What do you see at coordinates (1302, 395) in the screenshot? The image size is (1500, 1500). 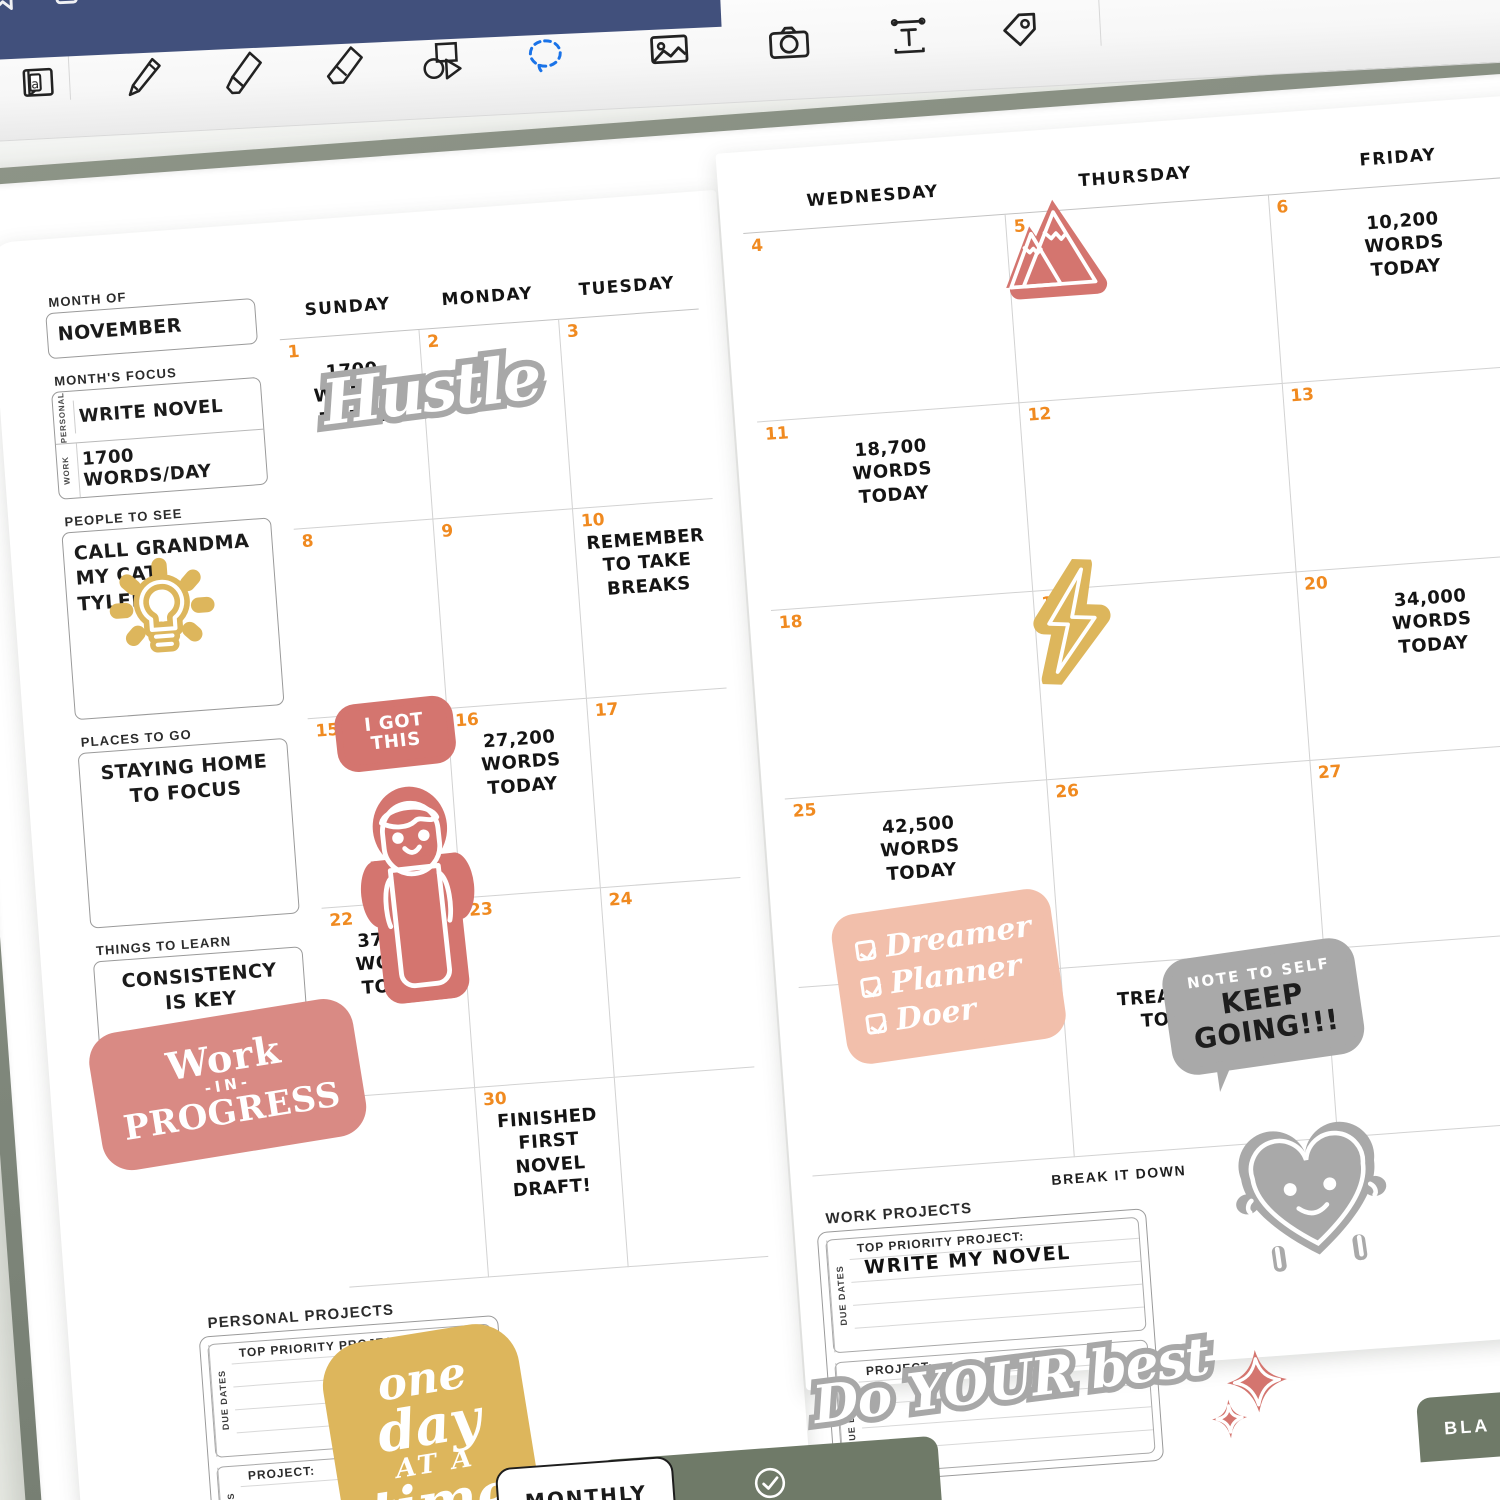 I see `calendar-day-number: 13` at bounding box center [1302, 395].